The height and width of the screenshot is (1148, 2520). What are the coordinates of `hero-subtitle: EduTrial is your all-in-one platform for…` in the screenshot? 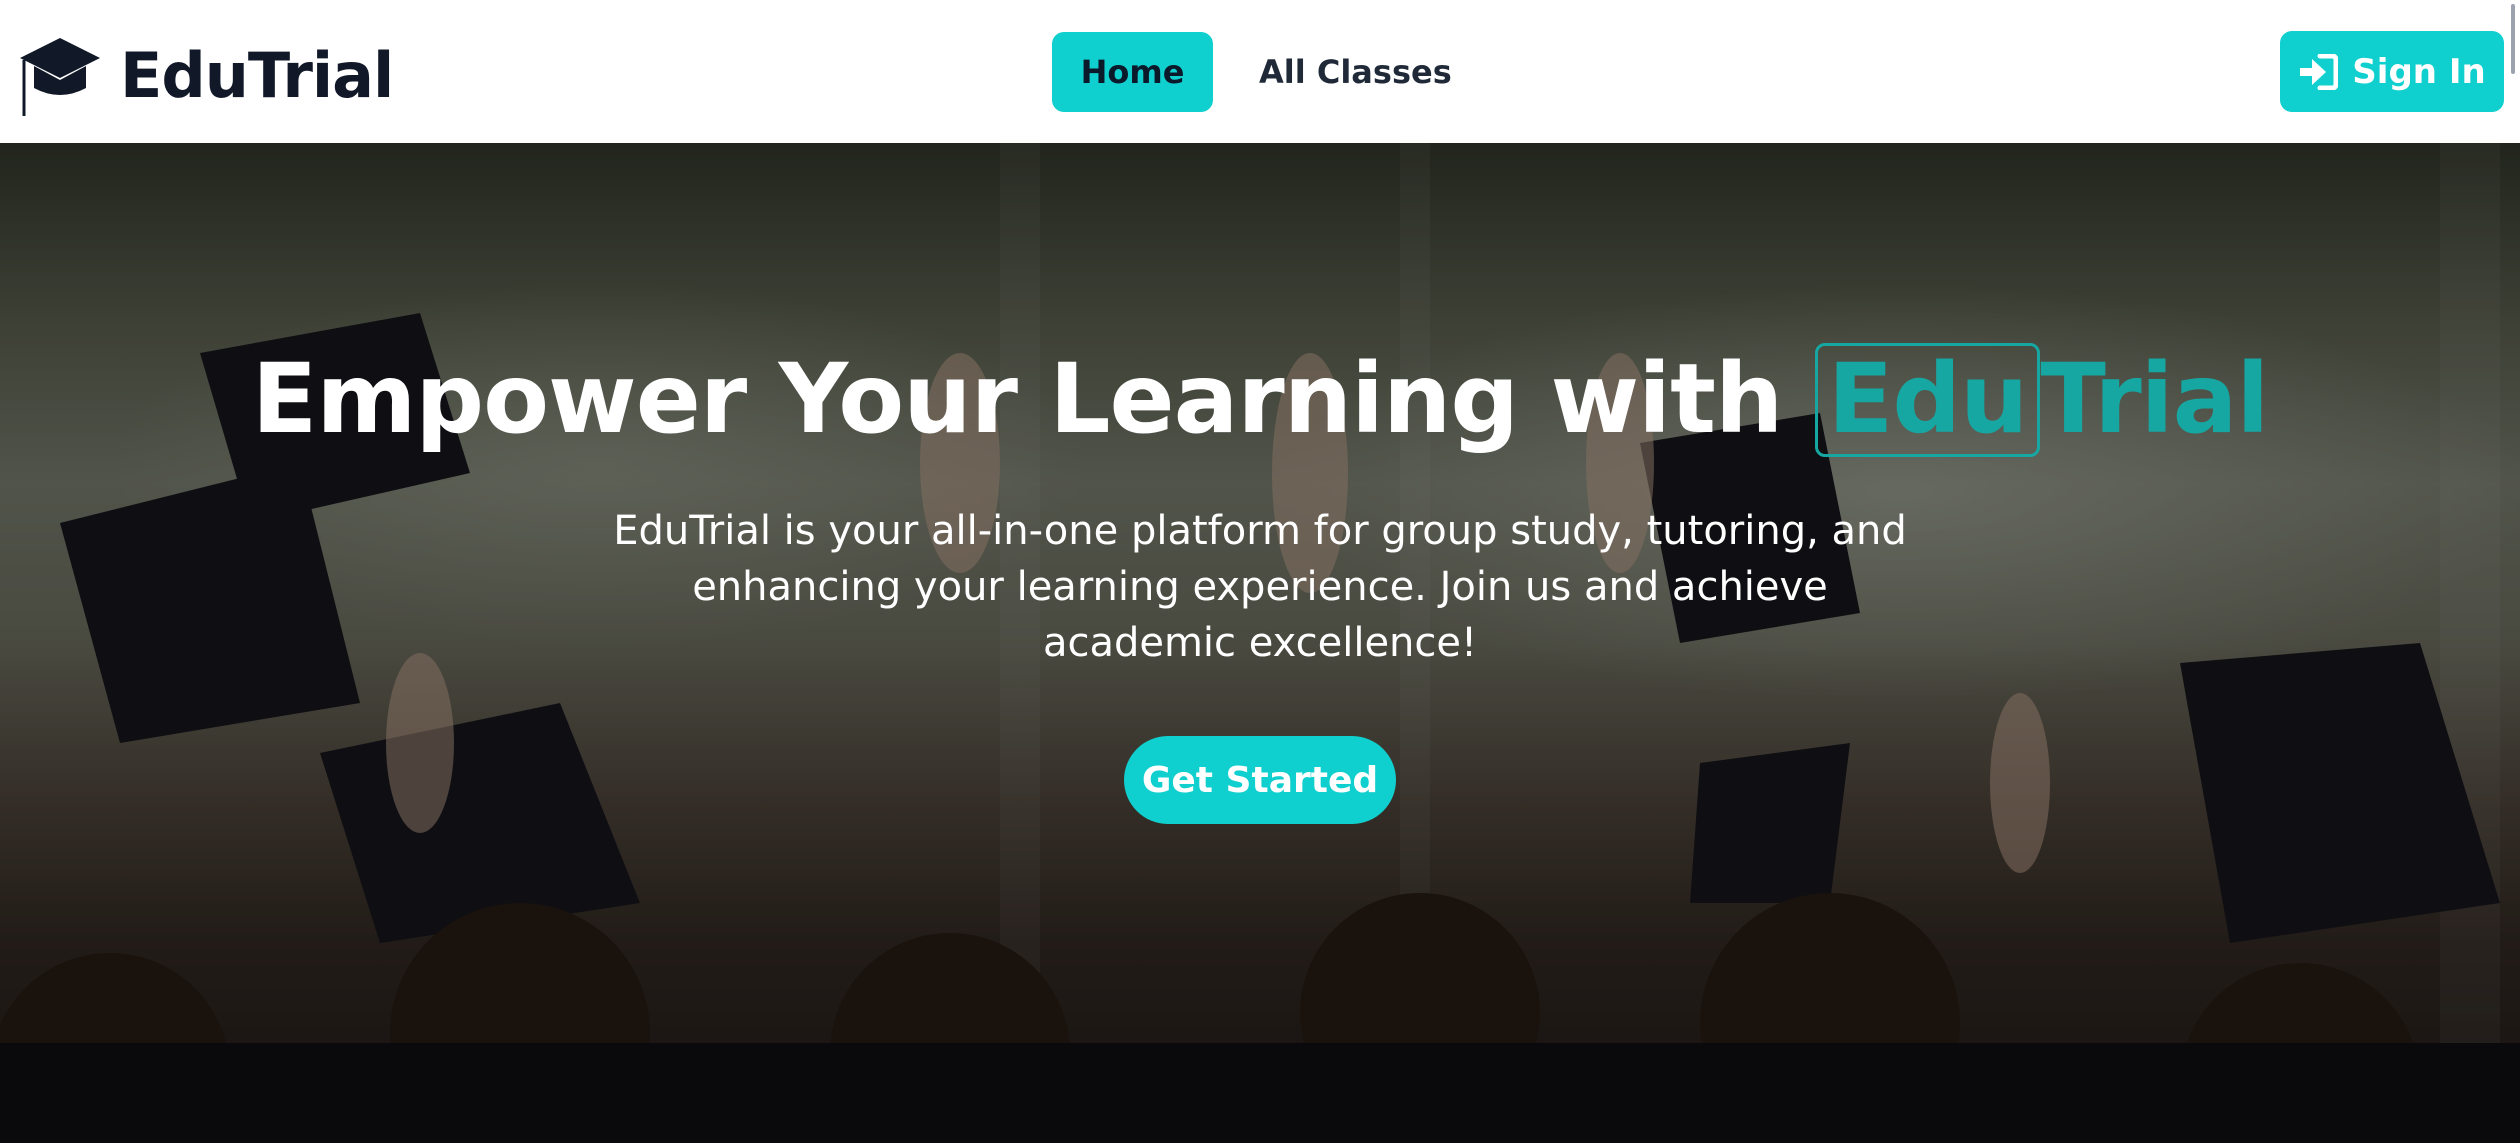 It's located at (1260, 587).